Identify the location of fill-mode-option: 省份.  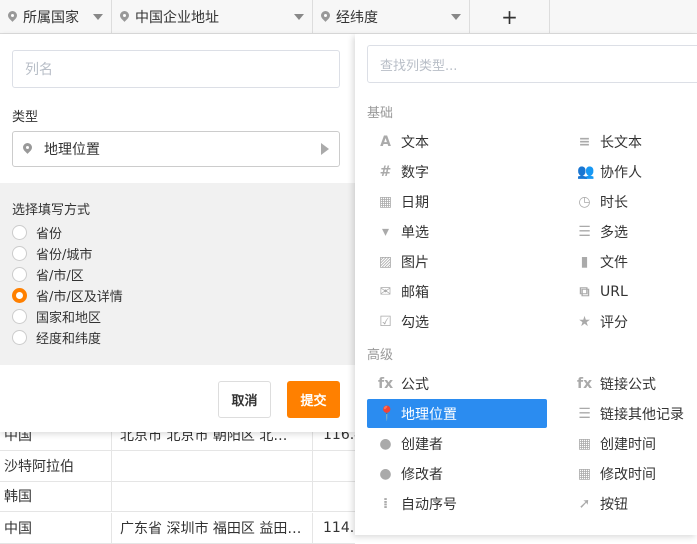
(177, 232).